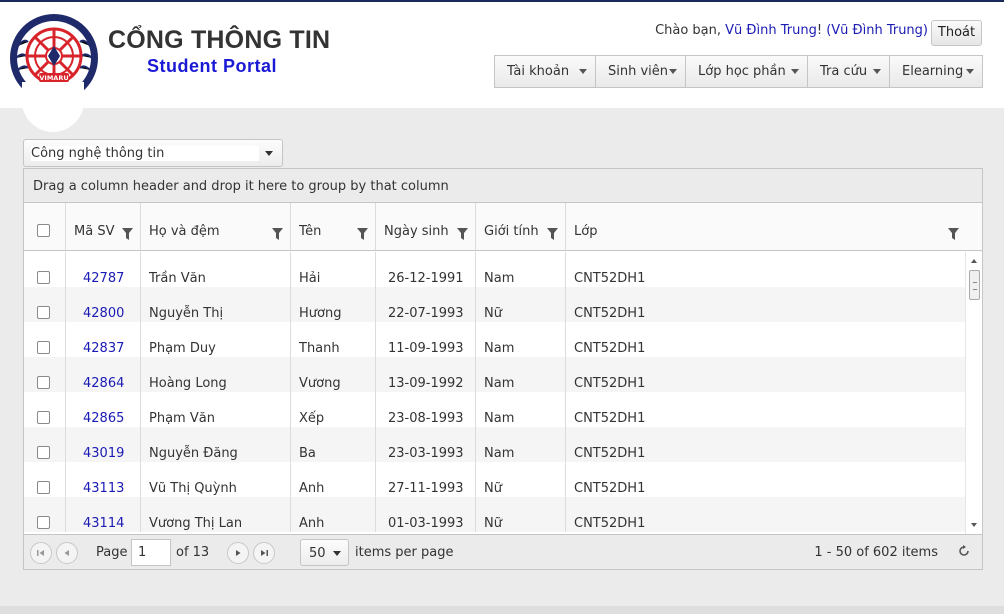  Describe the element at coordinates (112, 552) in the screenshot. I see `page-label: Page` at that location.